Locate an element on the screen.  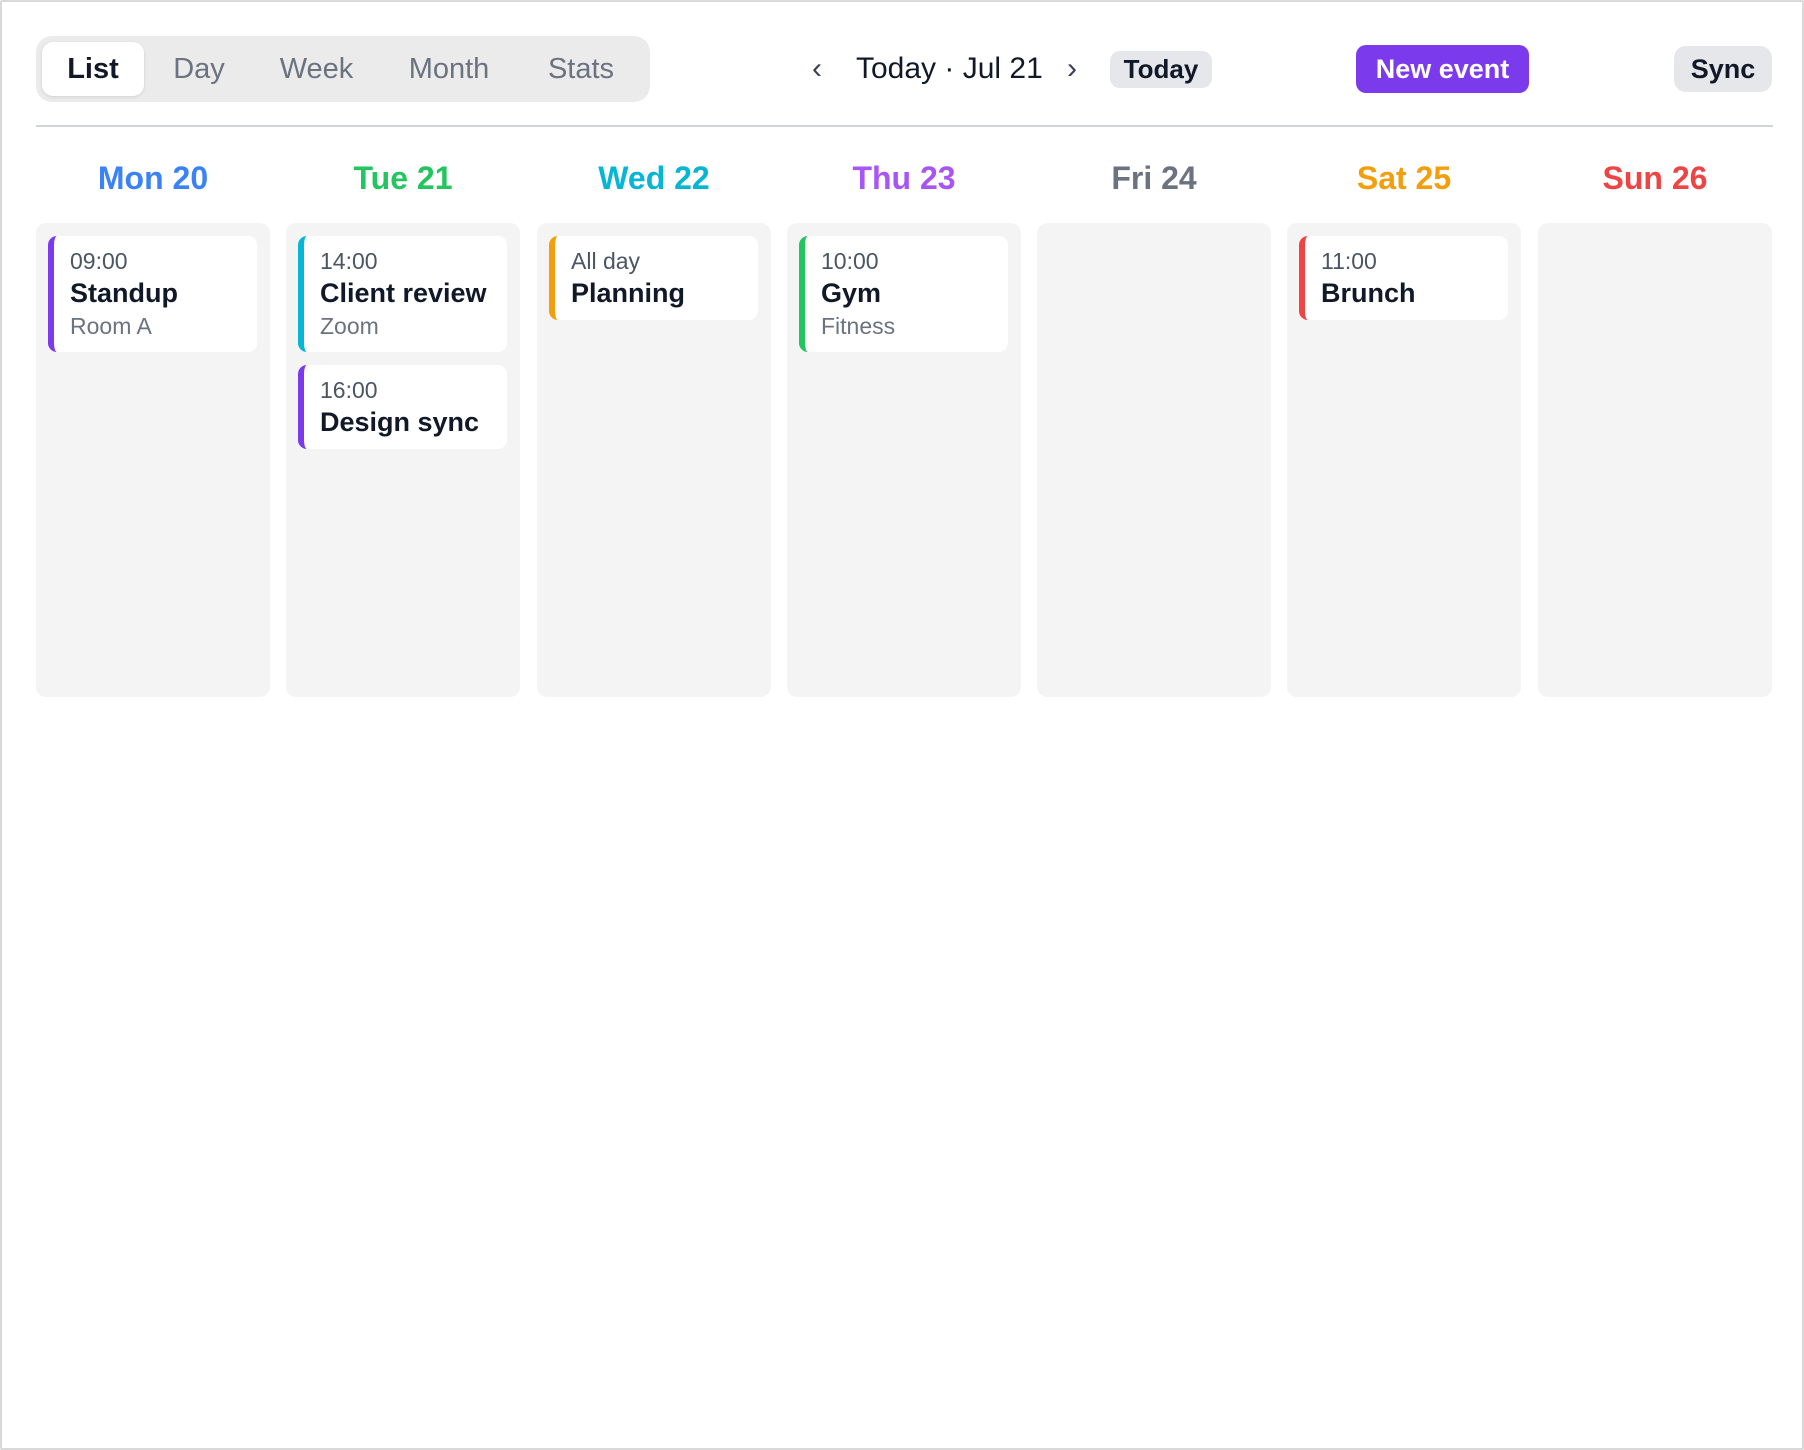
new-event-button: New event is located at coordinates (1442, 69).